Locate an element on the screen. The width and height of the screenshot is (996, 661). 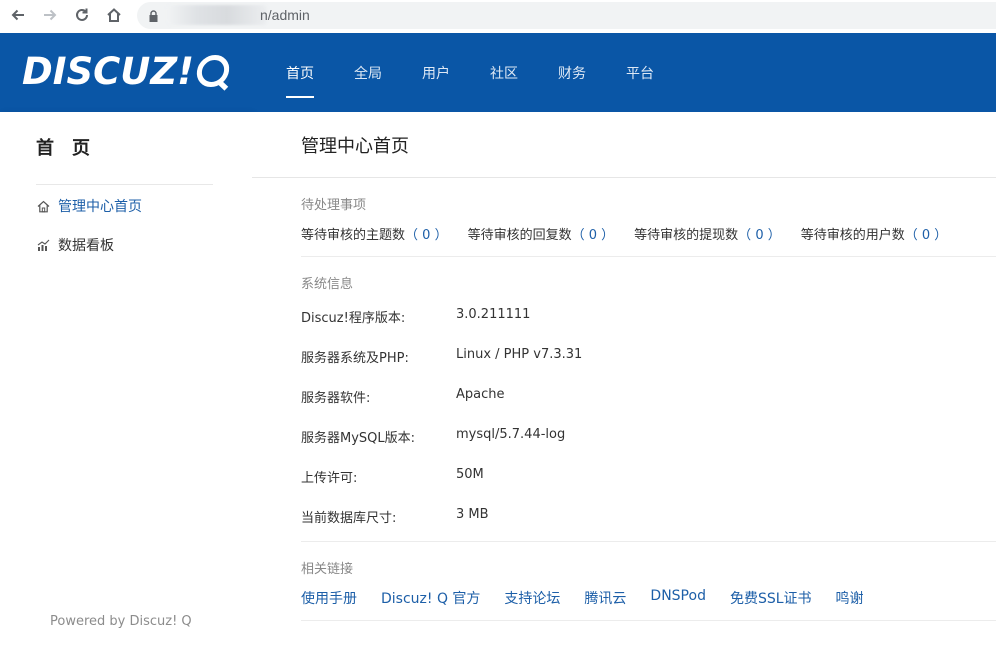
discuz-q-logo: DISCUZ! is located at coordinates (127, 71).